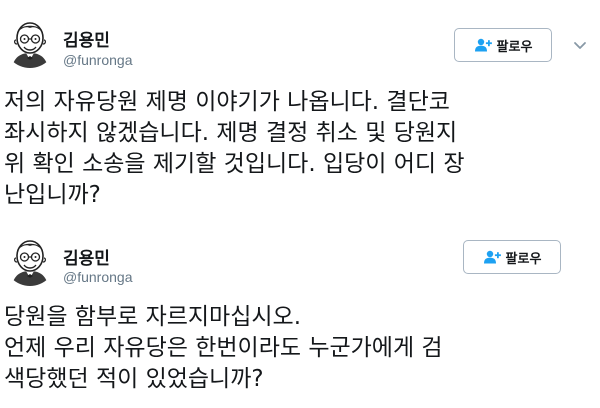 This screenshot has height=408, width=600. I want to click on tweet-text-line: 당원을 함부로 자르지마십시오., so click(153, 317).